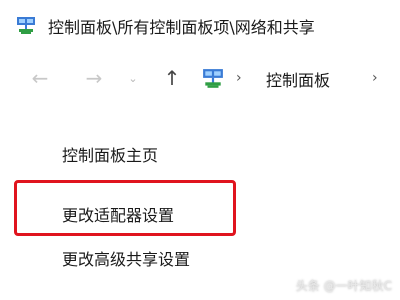 This screenshot has width=400, height=300. I want to click on window-title: 控制面板\所有控制面板项\网络和共享, so click(181, 27).